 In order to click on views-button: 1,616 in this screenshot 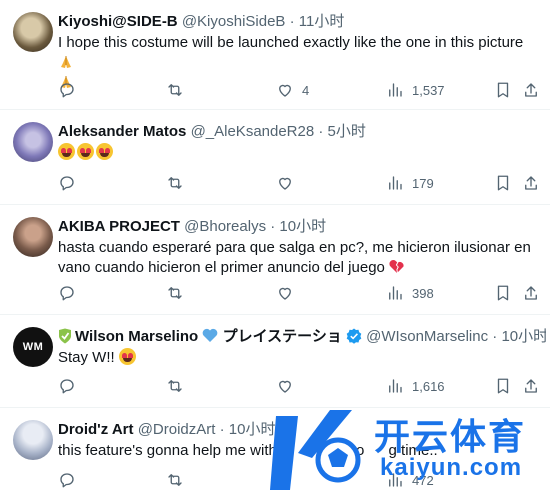, I will do `click(415, 386)`.